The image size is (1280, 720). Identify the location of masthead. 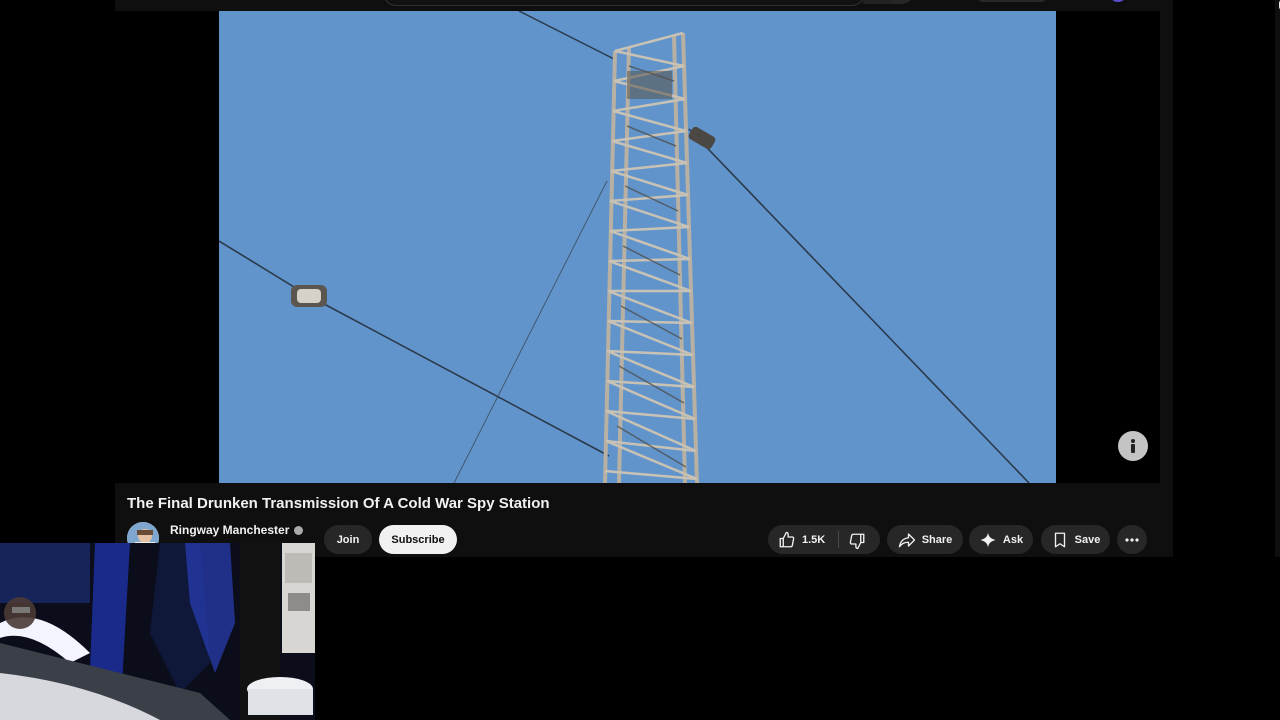
(644, 5).